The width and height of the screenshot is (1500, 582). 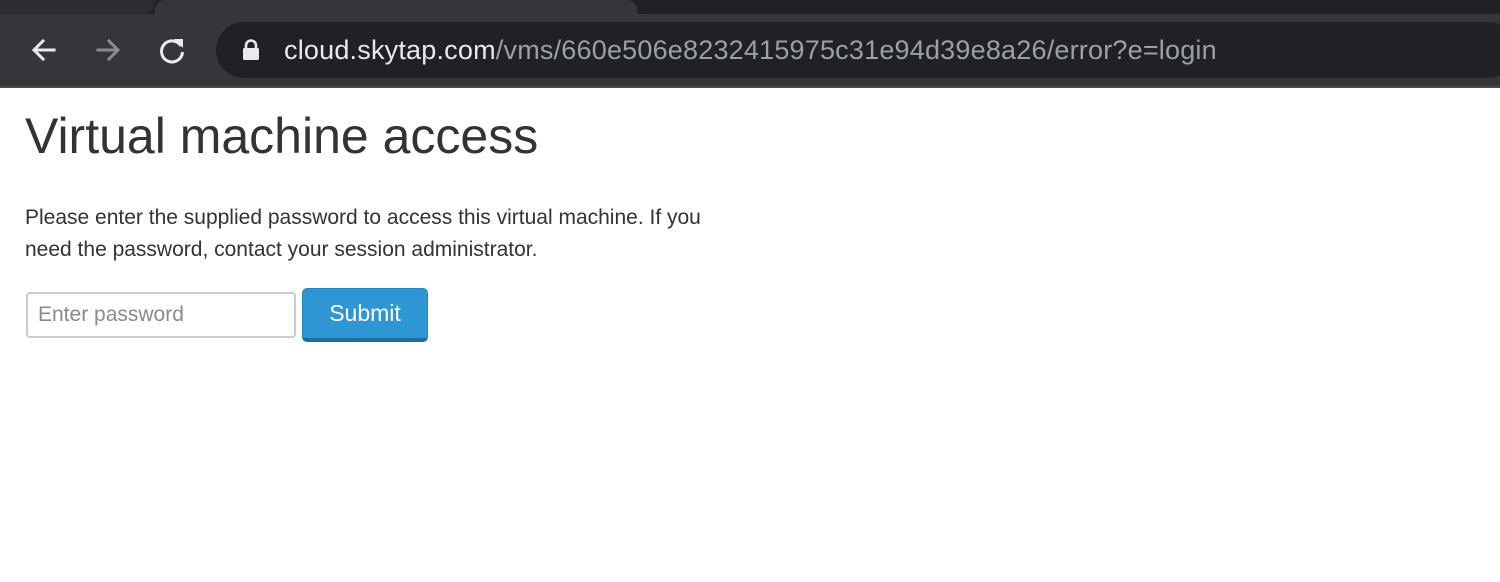 I want to click on tab-strip, so click(x=750, y=7).